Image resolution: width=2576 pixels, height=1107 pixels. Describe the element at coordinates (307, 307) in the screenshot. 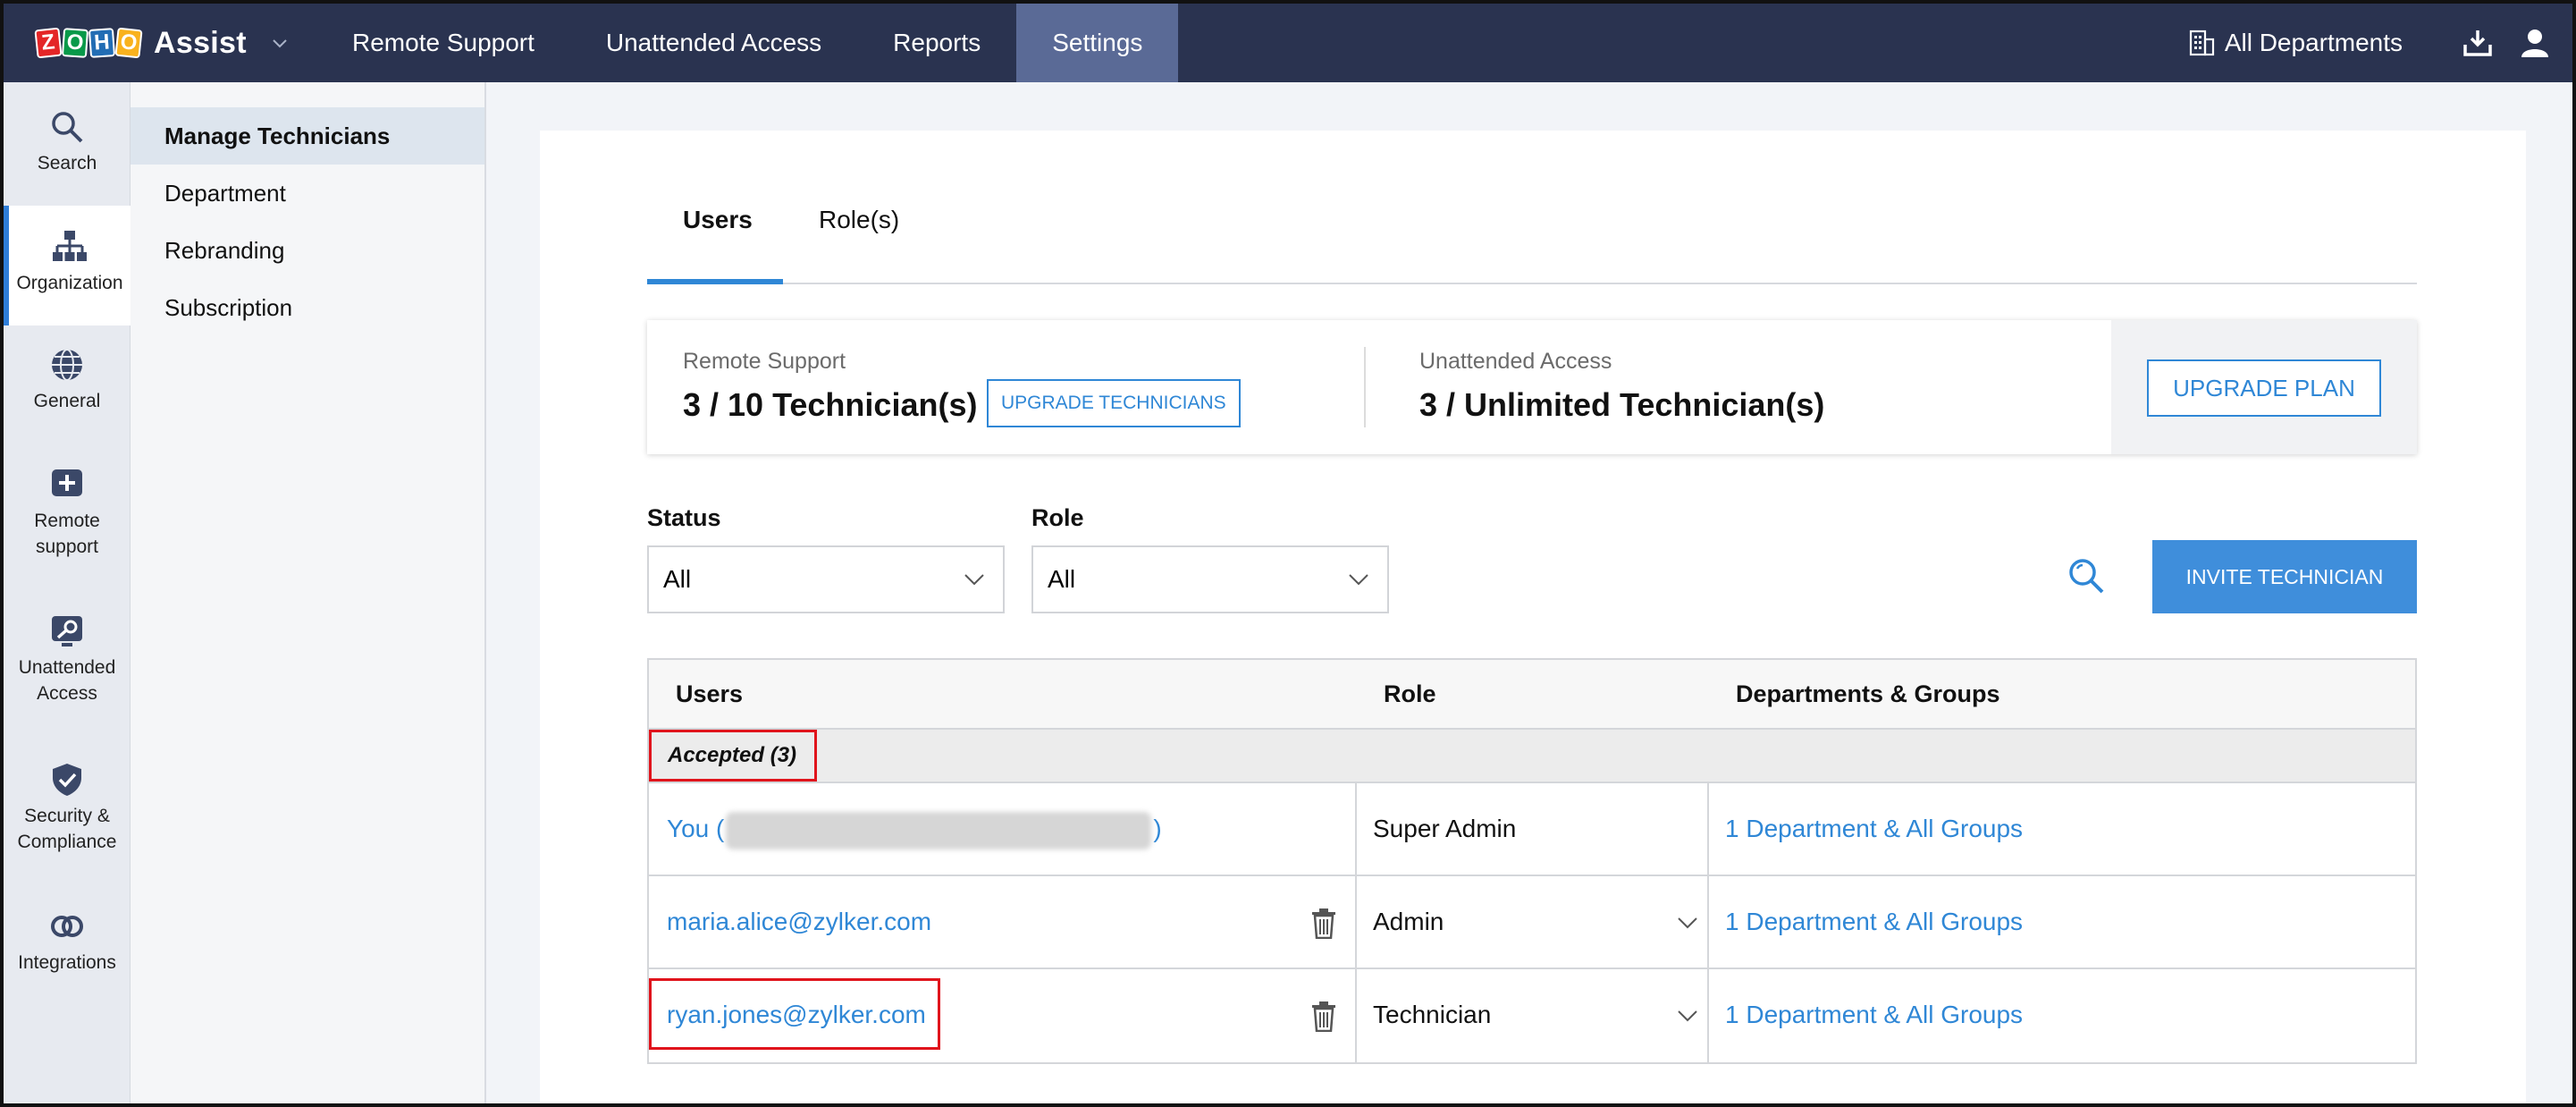

I see `subnav-subscription: Subscription` at that location.